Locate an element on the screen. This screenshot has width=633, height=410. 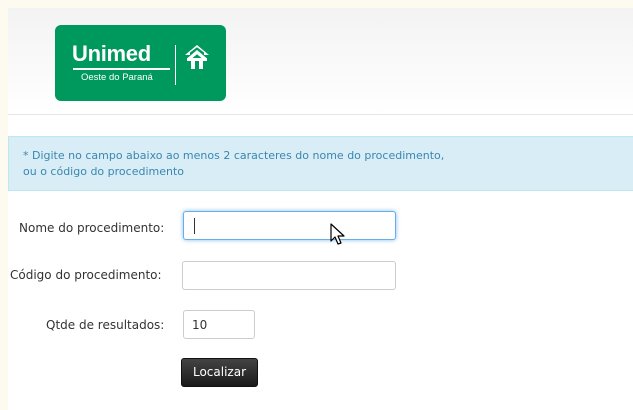
procedure-code-input is located at coordinates (289, 275).